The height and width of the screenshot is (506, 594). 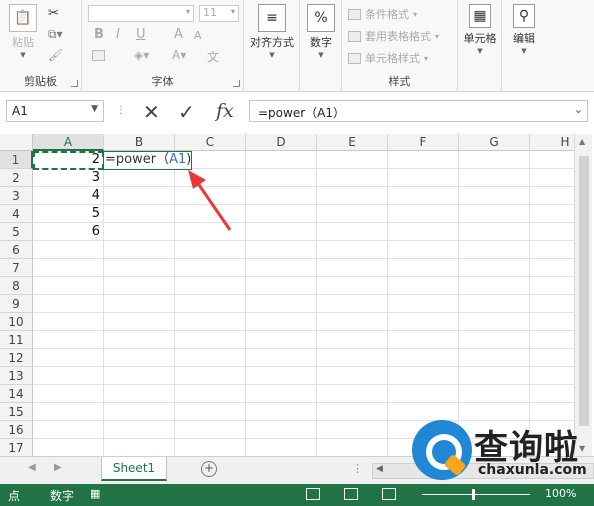 I want to click on copy-icon: ⧉▾, so click(x=55, y=34).